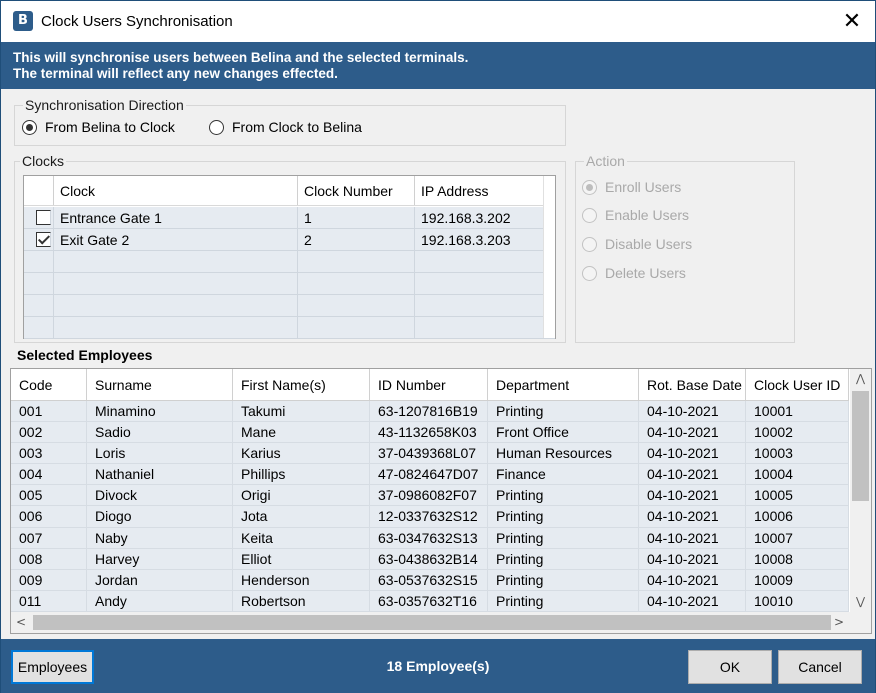 Image resolution: width=876 pixels, height=693 pixels. Describe the element at coordinates (432, 622) in the screenshot. I see `horizontal-scroll-thumb` at that location.